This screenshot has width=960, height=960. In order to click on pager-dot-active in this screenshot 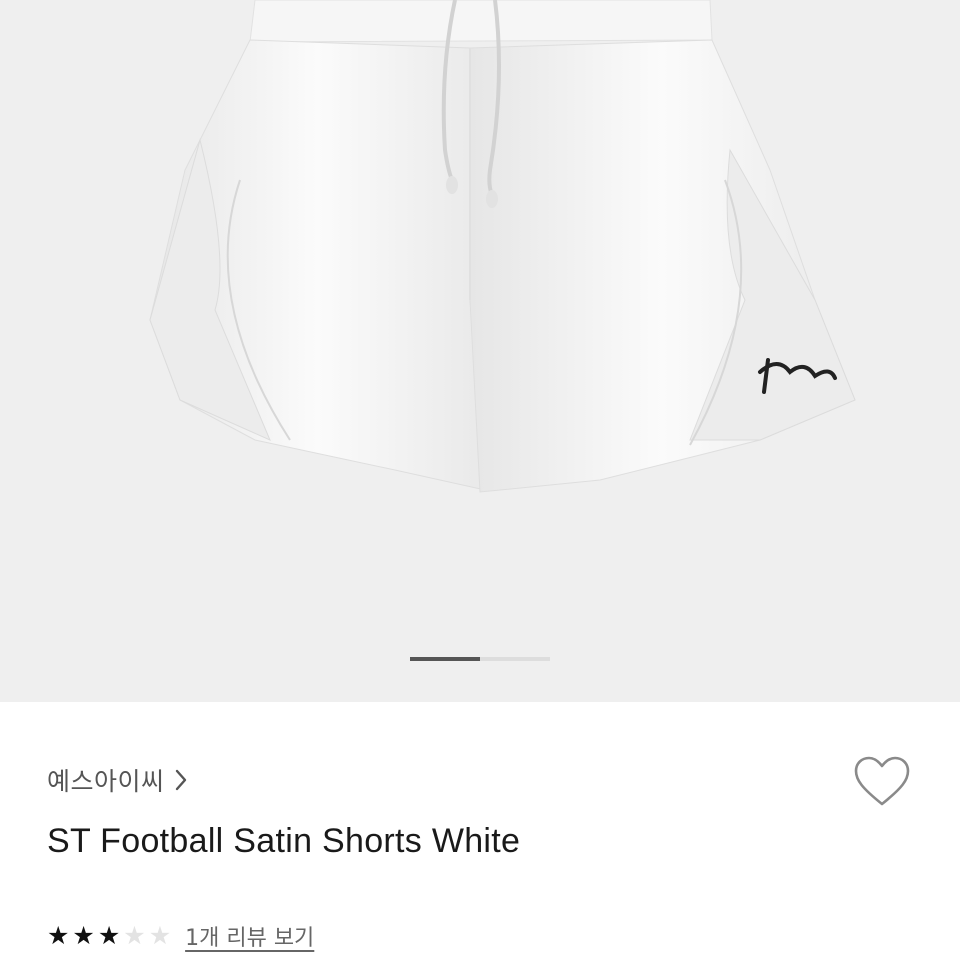, I will do `click(445, 659)`.